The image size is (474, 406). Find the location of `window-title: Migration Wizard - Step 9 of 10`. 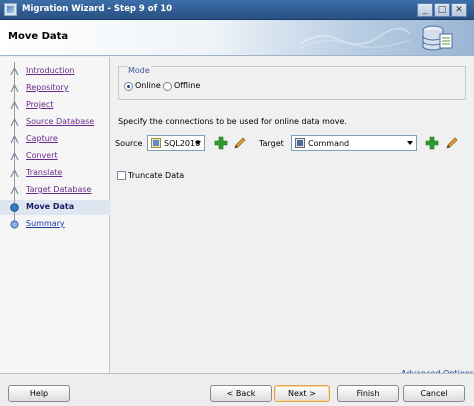

window-title: Migration Wizard - Step 9 of 10 is located at coordinates (97, 9).